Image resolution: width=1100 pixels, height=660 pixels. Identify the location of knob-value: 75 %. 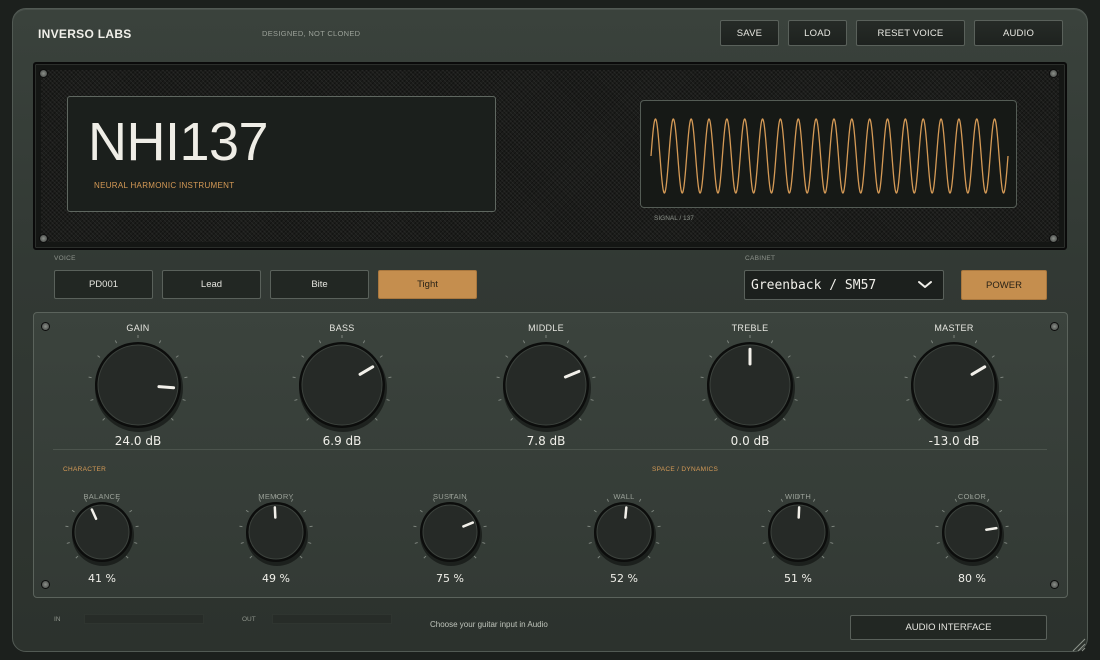
(450, 578).